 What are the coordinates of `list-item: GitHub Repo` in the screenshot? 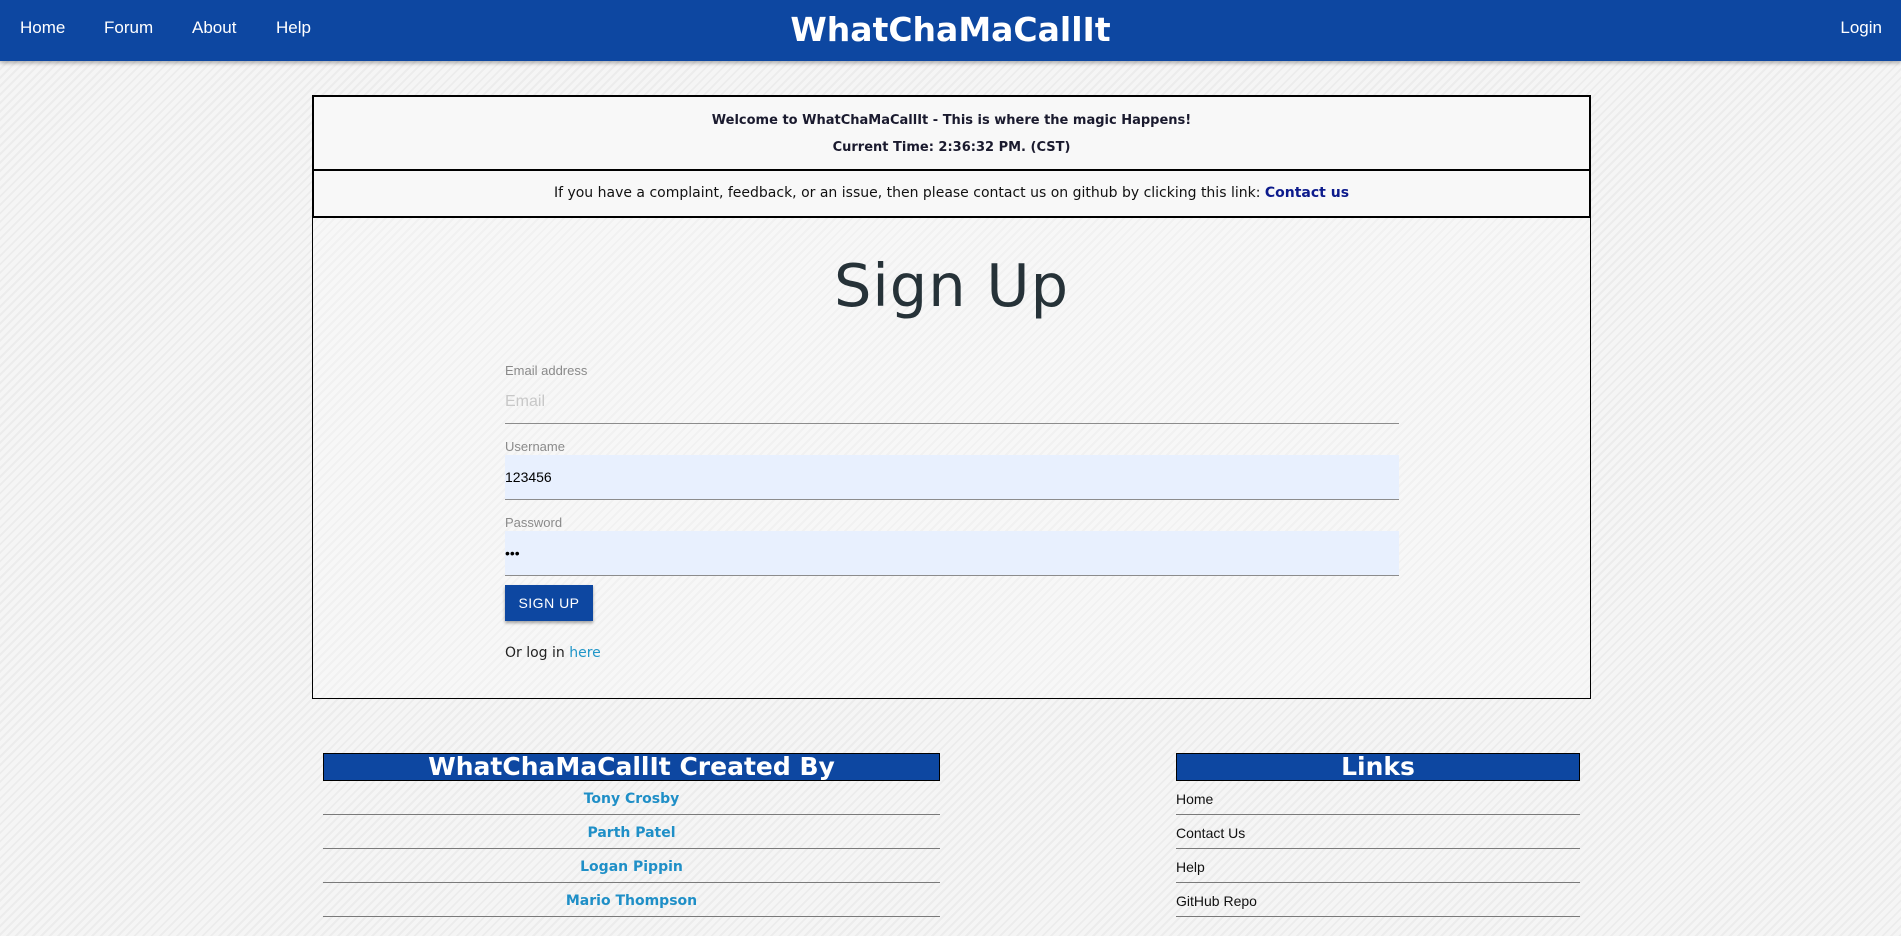 It's located at (1378, 900).